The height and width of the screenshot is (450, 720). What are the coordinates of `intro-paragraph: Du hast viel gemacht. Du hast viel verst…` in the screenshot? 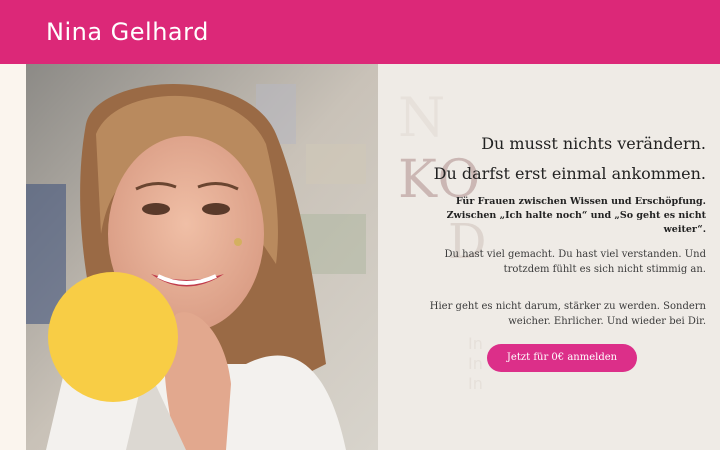 It's located at (575, 262).